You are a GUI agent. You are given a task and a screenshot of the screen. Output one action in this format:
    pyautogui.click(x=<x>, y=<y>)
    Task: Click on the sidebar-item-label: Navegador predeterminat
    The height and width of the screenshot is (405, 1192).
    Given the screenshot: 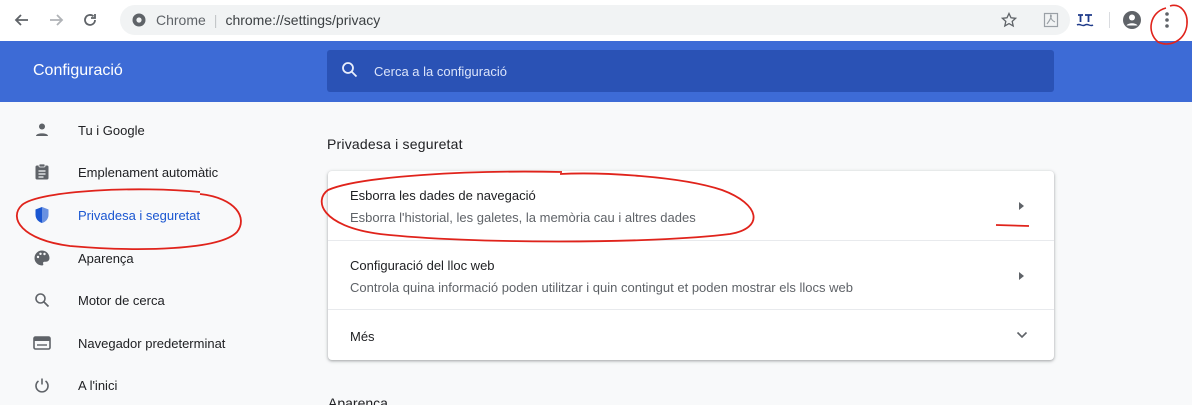 What is the action you would take?
    pyautogui.click(x=152, y=343)
    